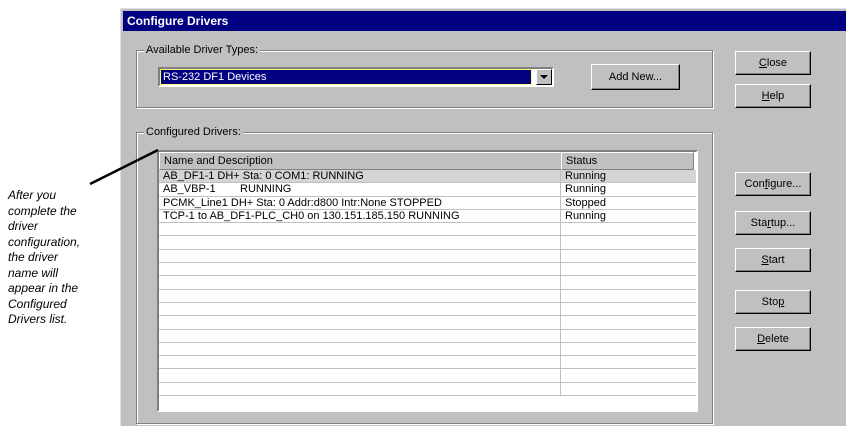 The width and height of the screenshot is (846, 426). I want to click on dialog-title: Configure Drivers, so click(484, 21).